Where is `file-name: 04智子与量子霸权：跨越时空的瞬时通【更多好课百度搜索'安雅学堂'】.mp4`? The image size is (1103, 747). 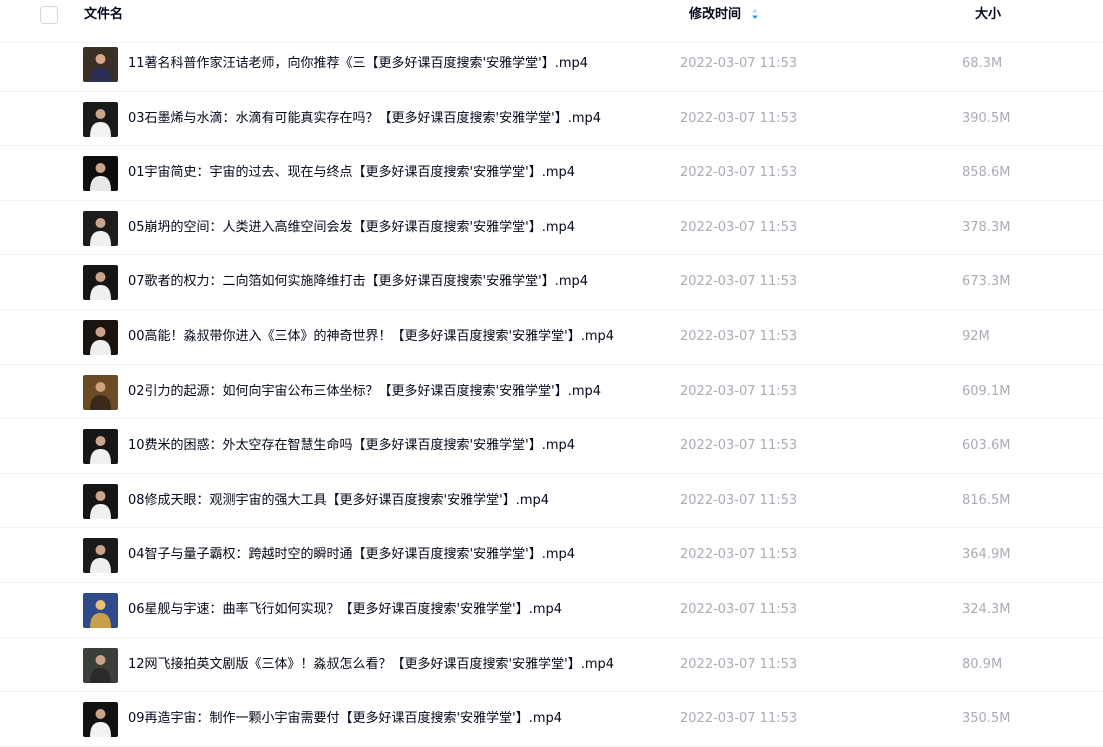 file-name: 04智子与量子霸权：跨越时空的瞬时通【更多好课百度搜索'安雅学堂'】.mp4 is located at coordinates (351, 555).